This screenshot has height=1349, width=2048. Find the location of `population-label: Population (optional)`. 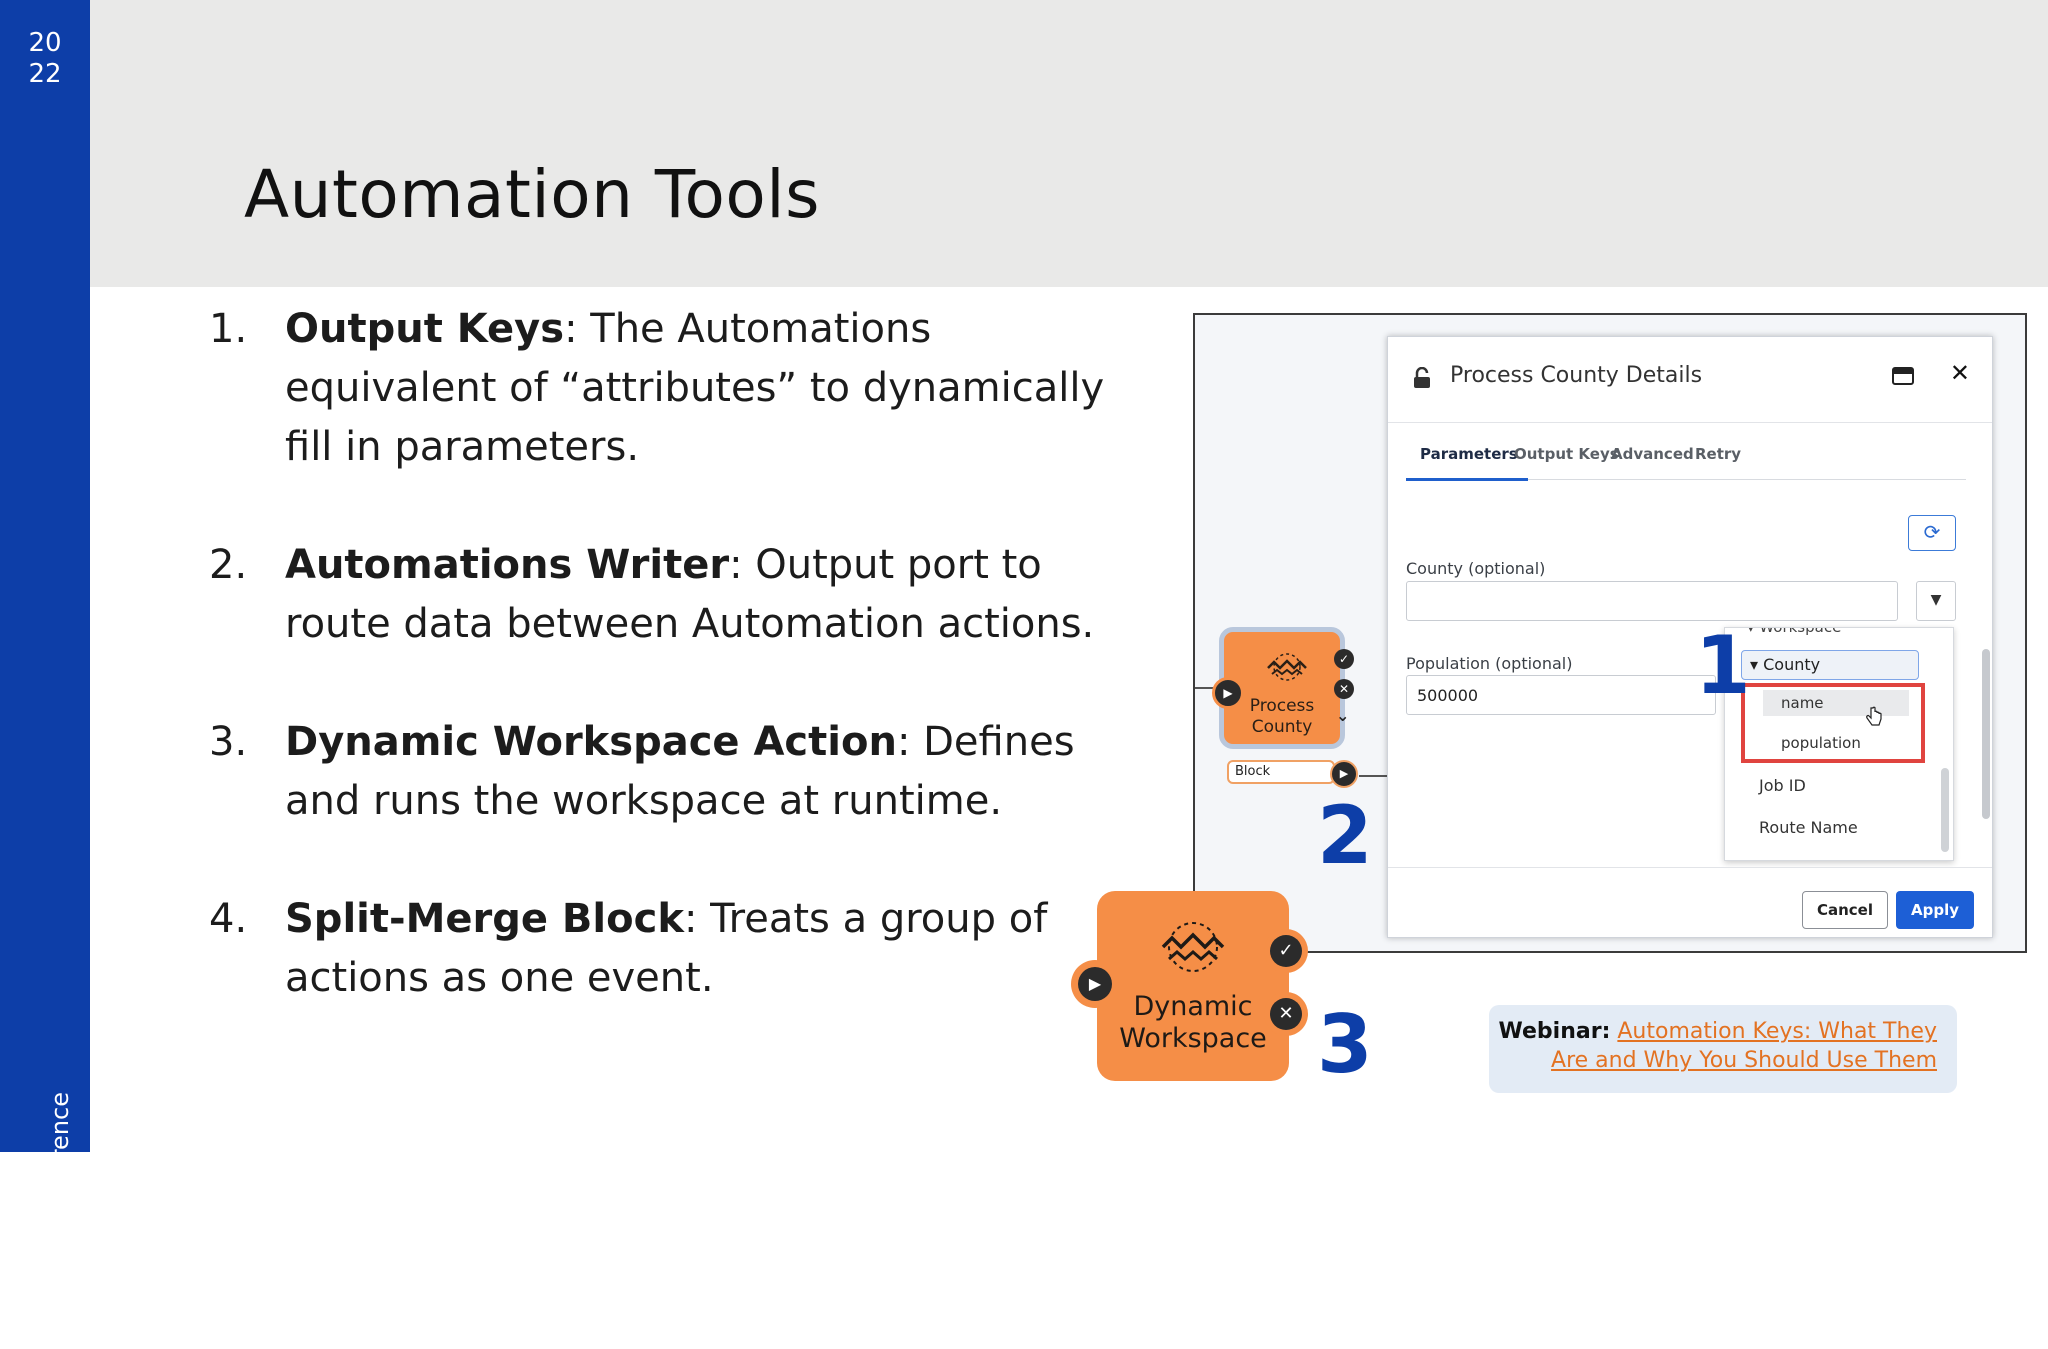

population-label: Population (optional) is located at coordinates (1489, 663).